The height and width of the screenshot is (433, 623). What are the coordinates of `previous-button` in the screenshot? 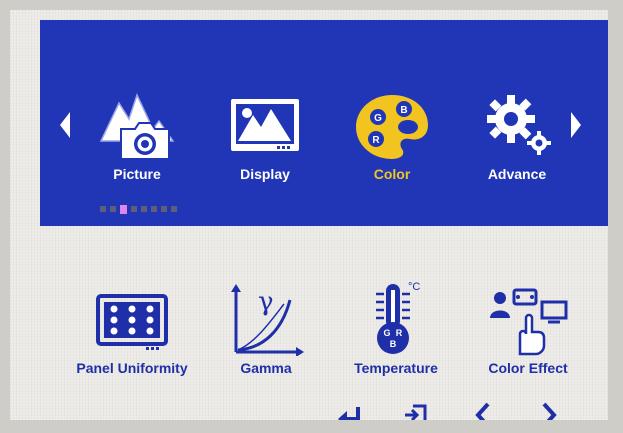 It's located at (483, 411).